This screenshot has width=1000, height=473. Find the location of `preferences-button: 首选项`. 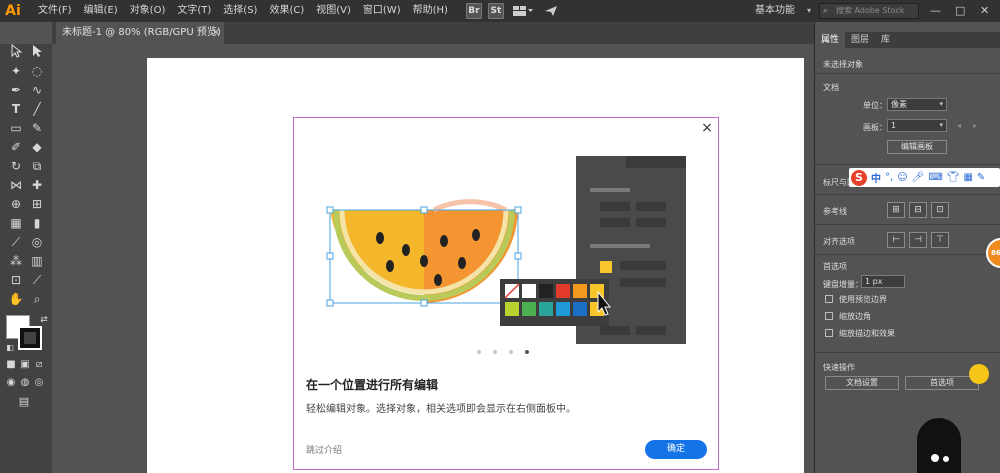

preferences-button: 首选项 is located at coordinates (942, 383).